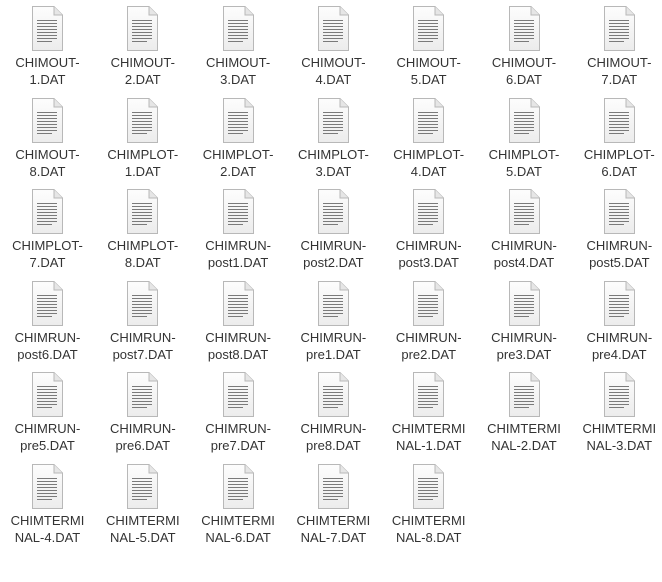 The image size is (662, 582). I want to click on file-name-label: CHIMRUN- post8.DAT, so click(238, 346).